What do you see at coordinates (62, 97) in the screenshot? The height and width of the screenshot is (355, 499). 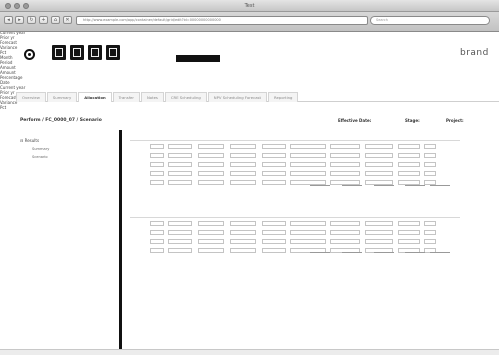 I see `tab-summary: Summary` at bounding box center [62, 97].